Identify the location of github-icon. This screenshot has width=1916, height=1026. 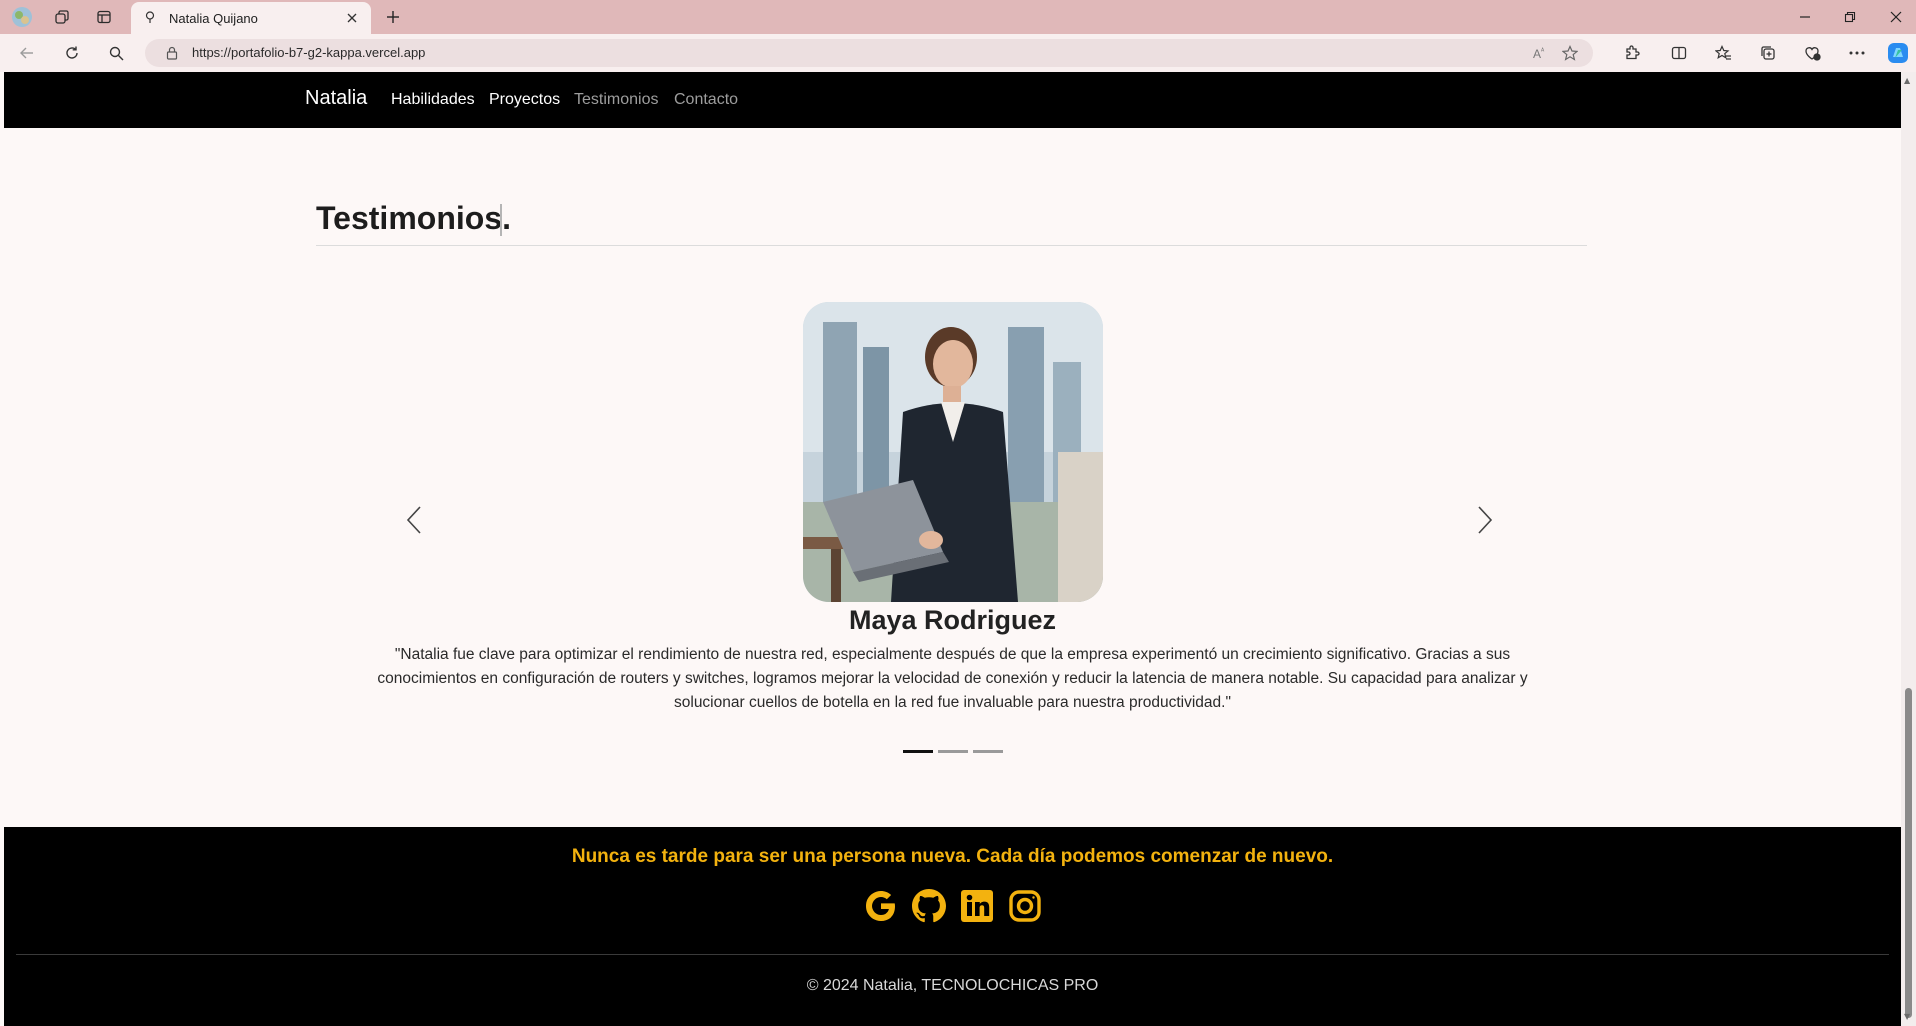
(929, 906).